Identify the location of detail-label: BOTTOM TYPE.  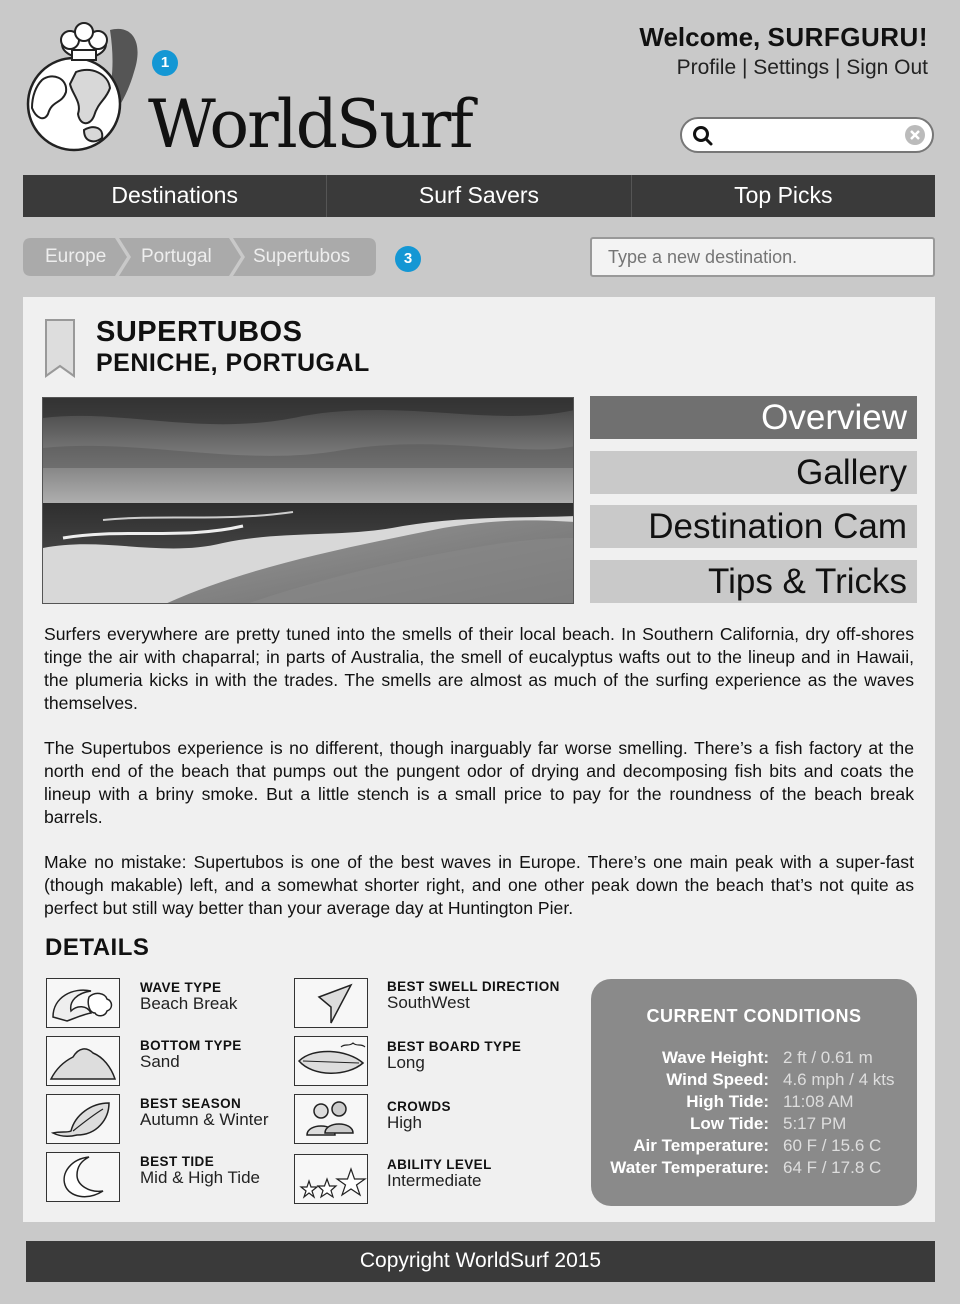
(191, 1045).